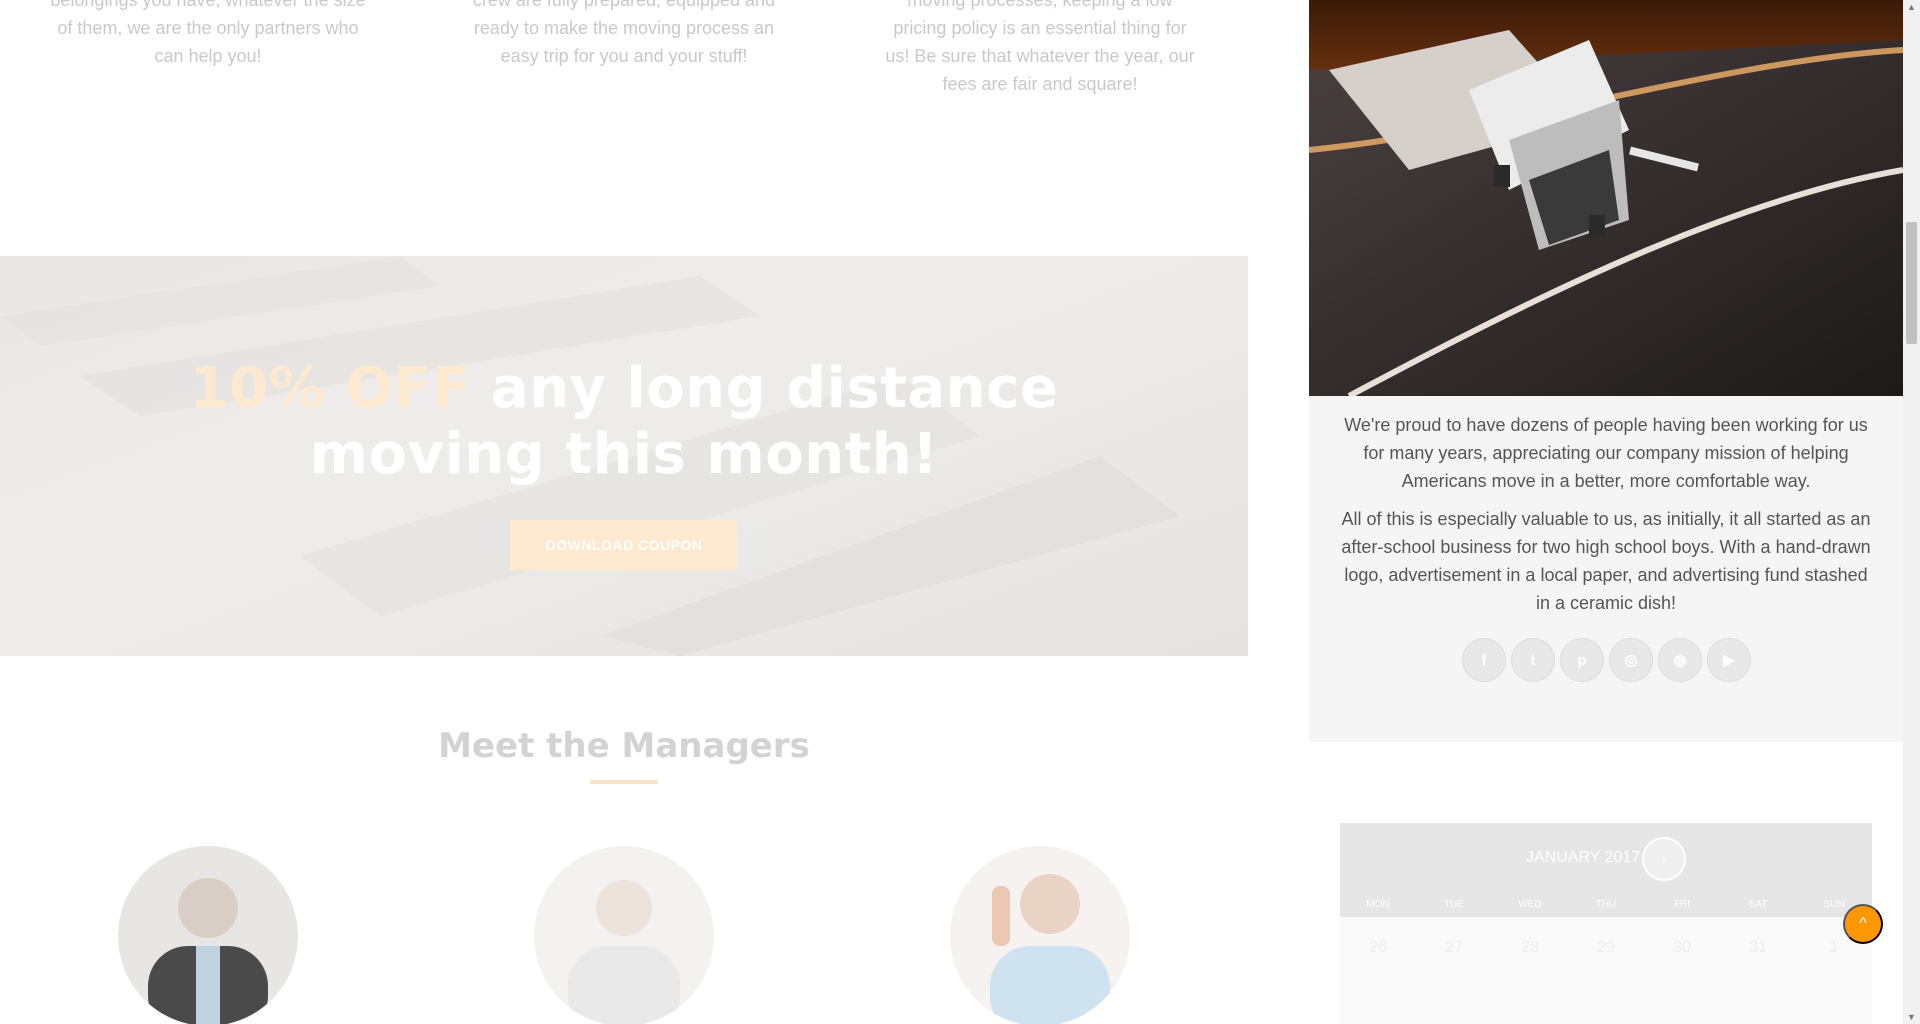 The image size is (1920, 1024). I want to click on weekday-label: MON, so click(1378, 904).